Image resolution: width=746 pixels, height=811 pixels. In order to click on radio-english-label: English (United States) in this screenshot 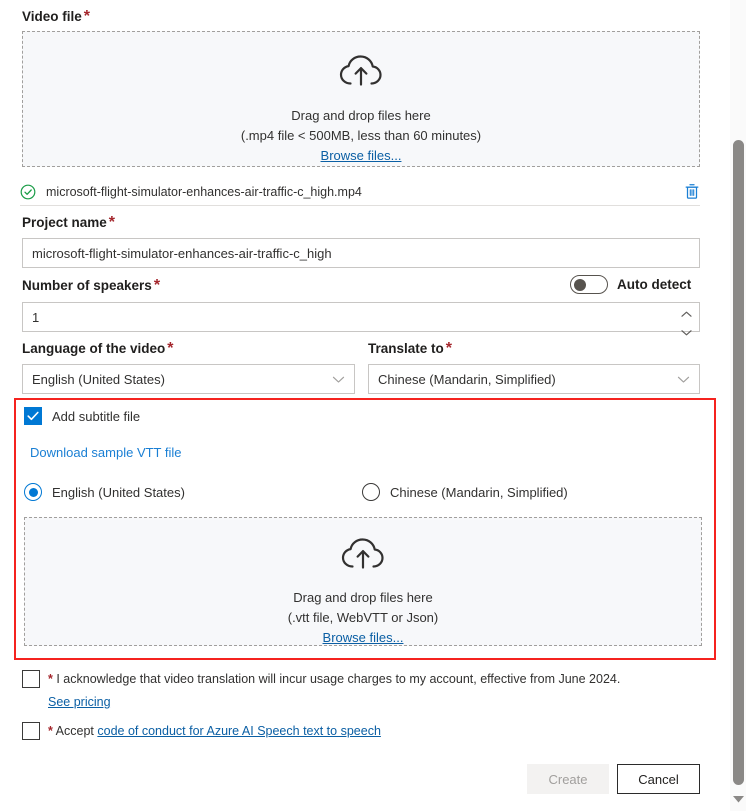, I will do `click(118, 492)`.